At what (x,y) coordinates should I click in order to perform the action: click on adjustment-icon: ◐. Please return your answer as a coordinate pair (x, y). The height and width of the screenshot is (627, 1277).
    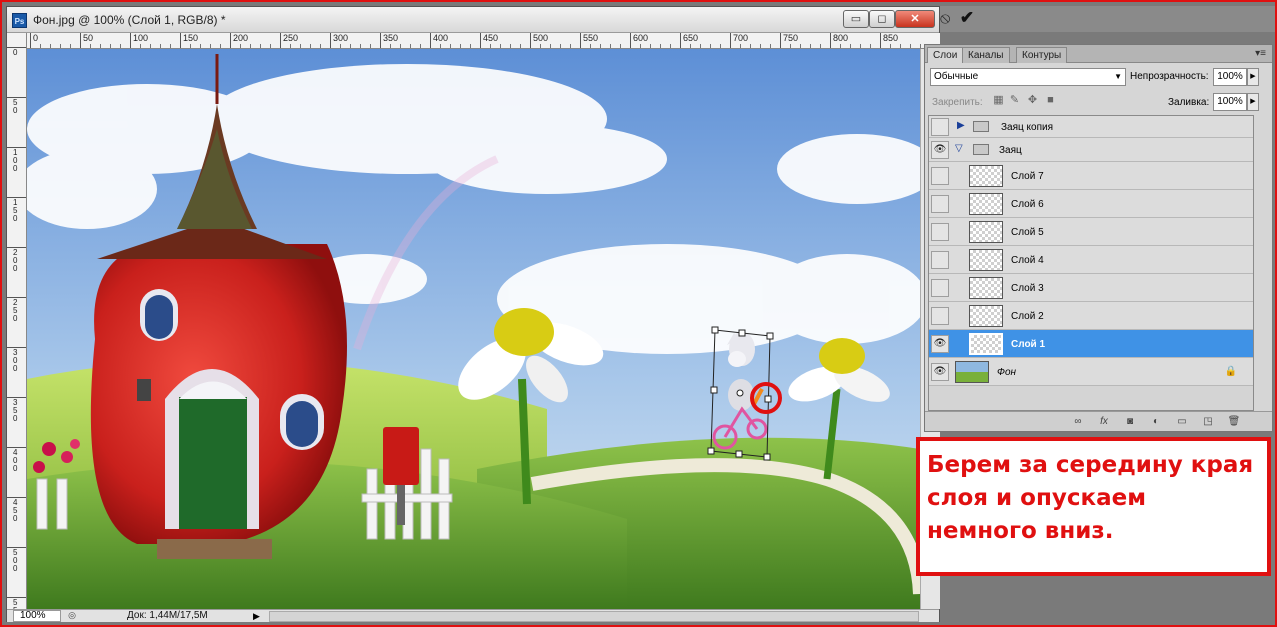
    Looking at the image, I should click on (1156, 422).